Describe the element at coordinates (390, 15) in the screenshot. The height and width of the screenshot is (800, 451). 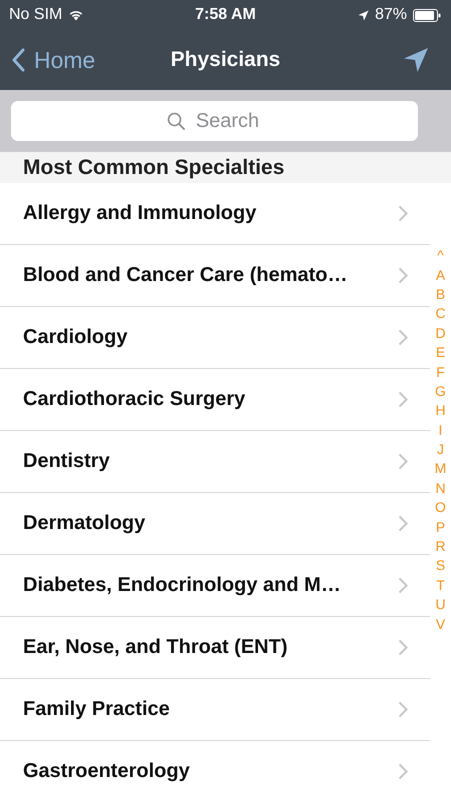
I see `battery-percent: 87%` at that location.